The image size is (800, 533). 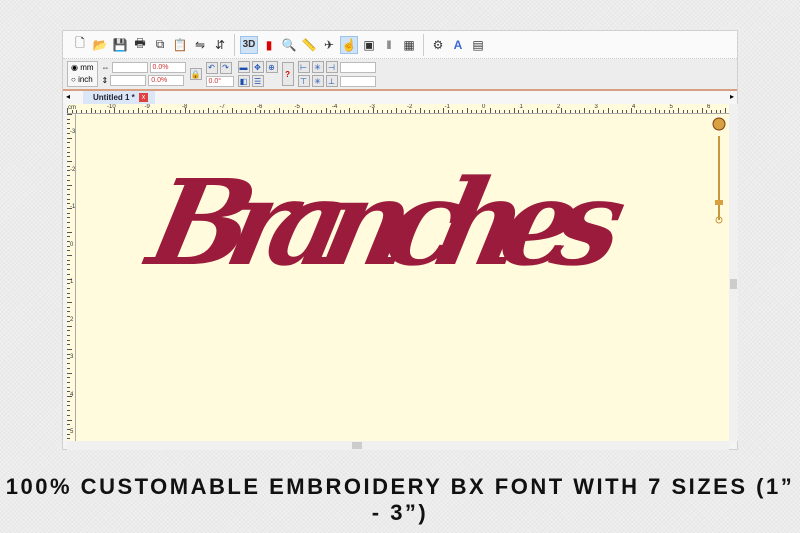 I want to click on tab-scroll-left-icon: ◂, so click(x=68, y=96).